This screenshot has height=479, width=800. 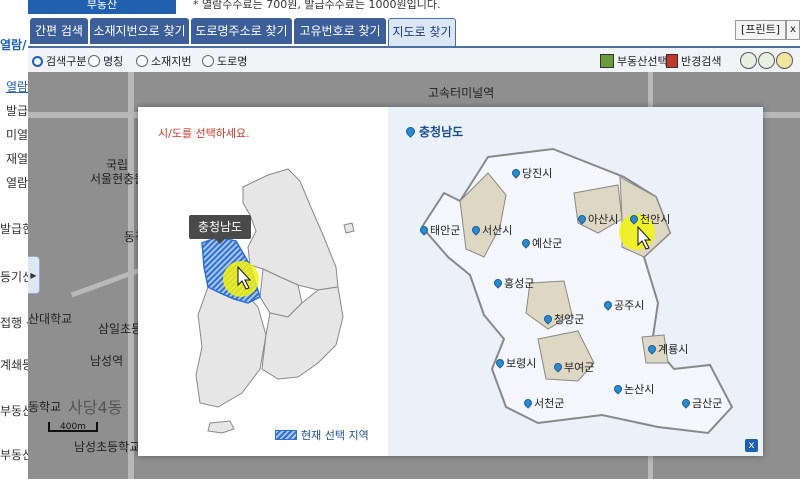 I want to click on print-button: [프린트], so click(x=760, y=30).